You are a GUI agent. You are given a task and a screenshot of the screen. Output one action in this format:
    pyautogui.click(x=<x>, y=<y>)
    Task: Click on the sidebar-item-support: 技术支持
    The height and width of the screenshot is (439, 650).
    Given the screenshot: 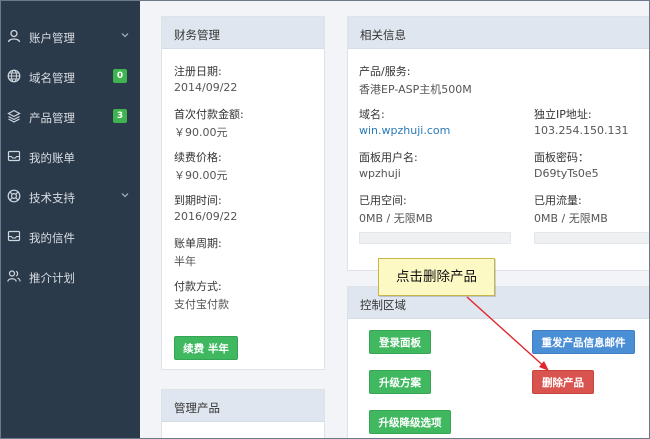 What is the action you would take?
    pyautogui.click(x=70, y=197)
    